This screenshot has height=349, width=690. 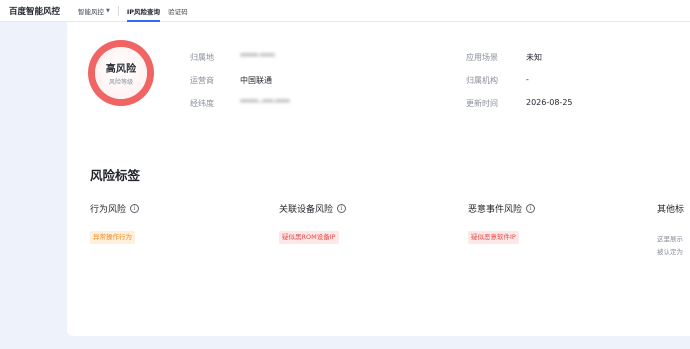 I want to click on column-title-text: 恶意事件风险, so click(x=495, y=210).